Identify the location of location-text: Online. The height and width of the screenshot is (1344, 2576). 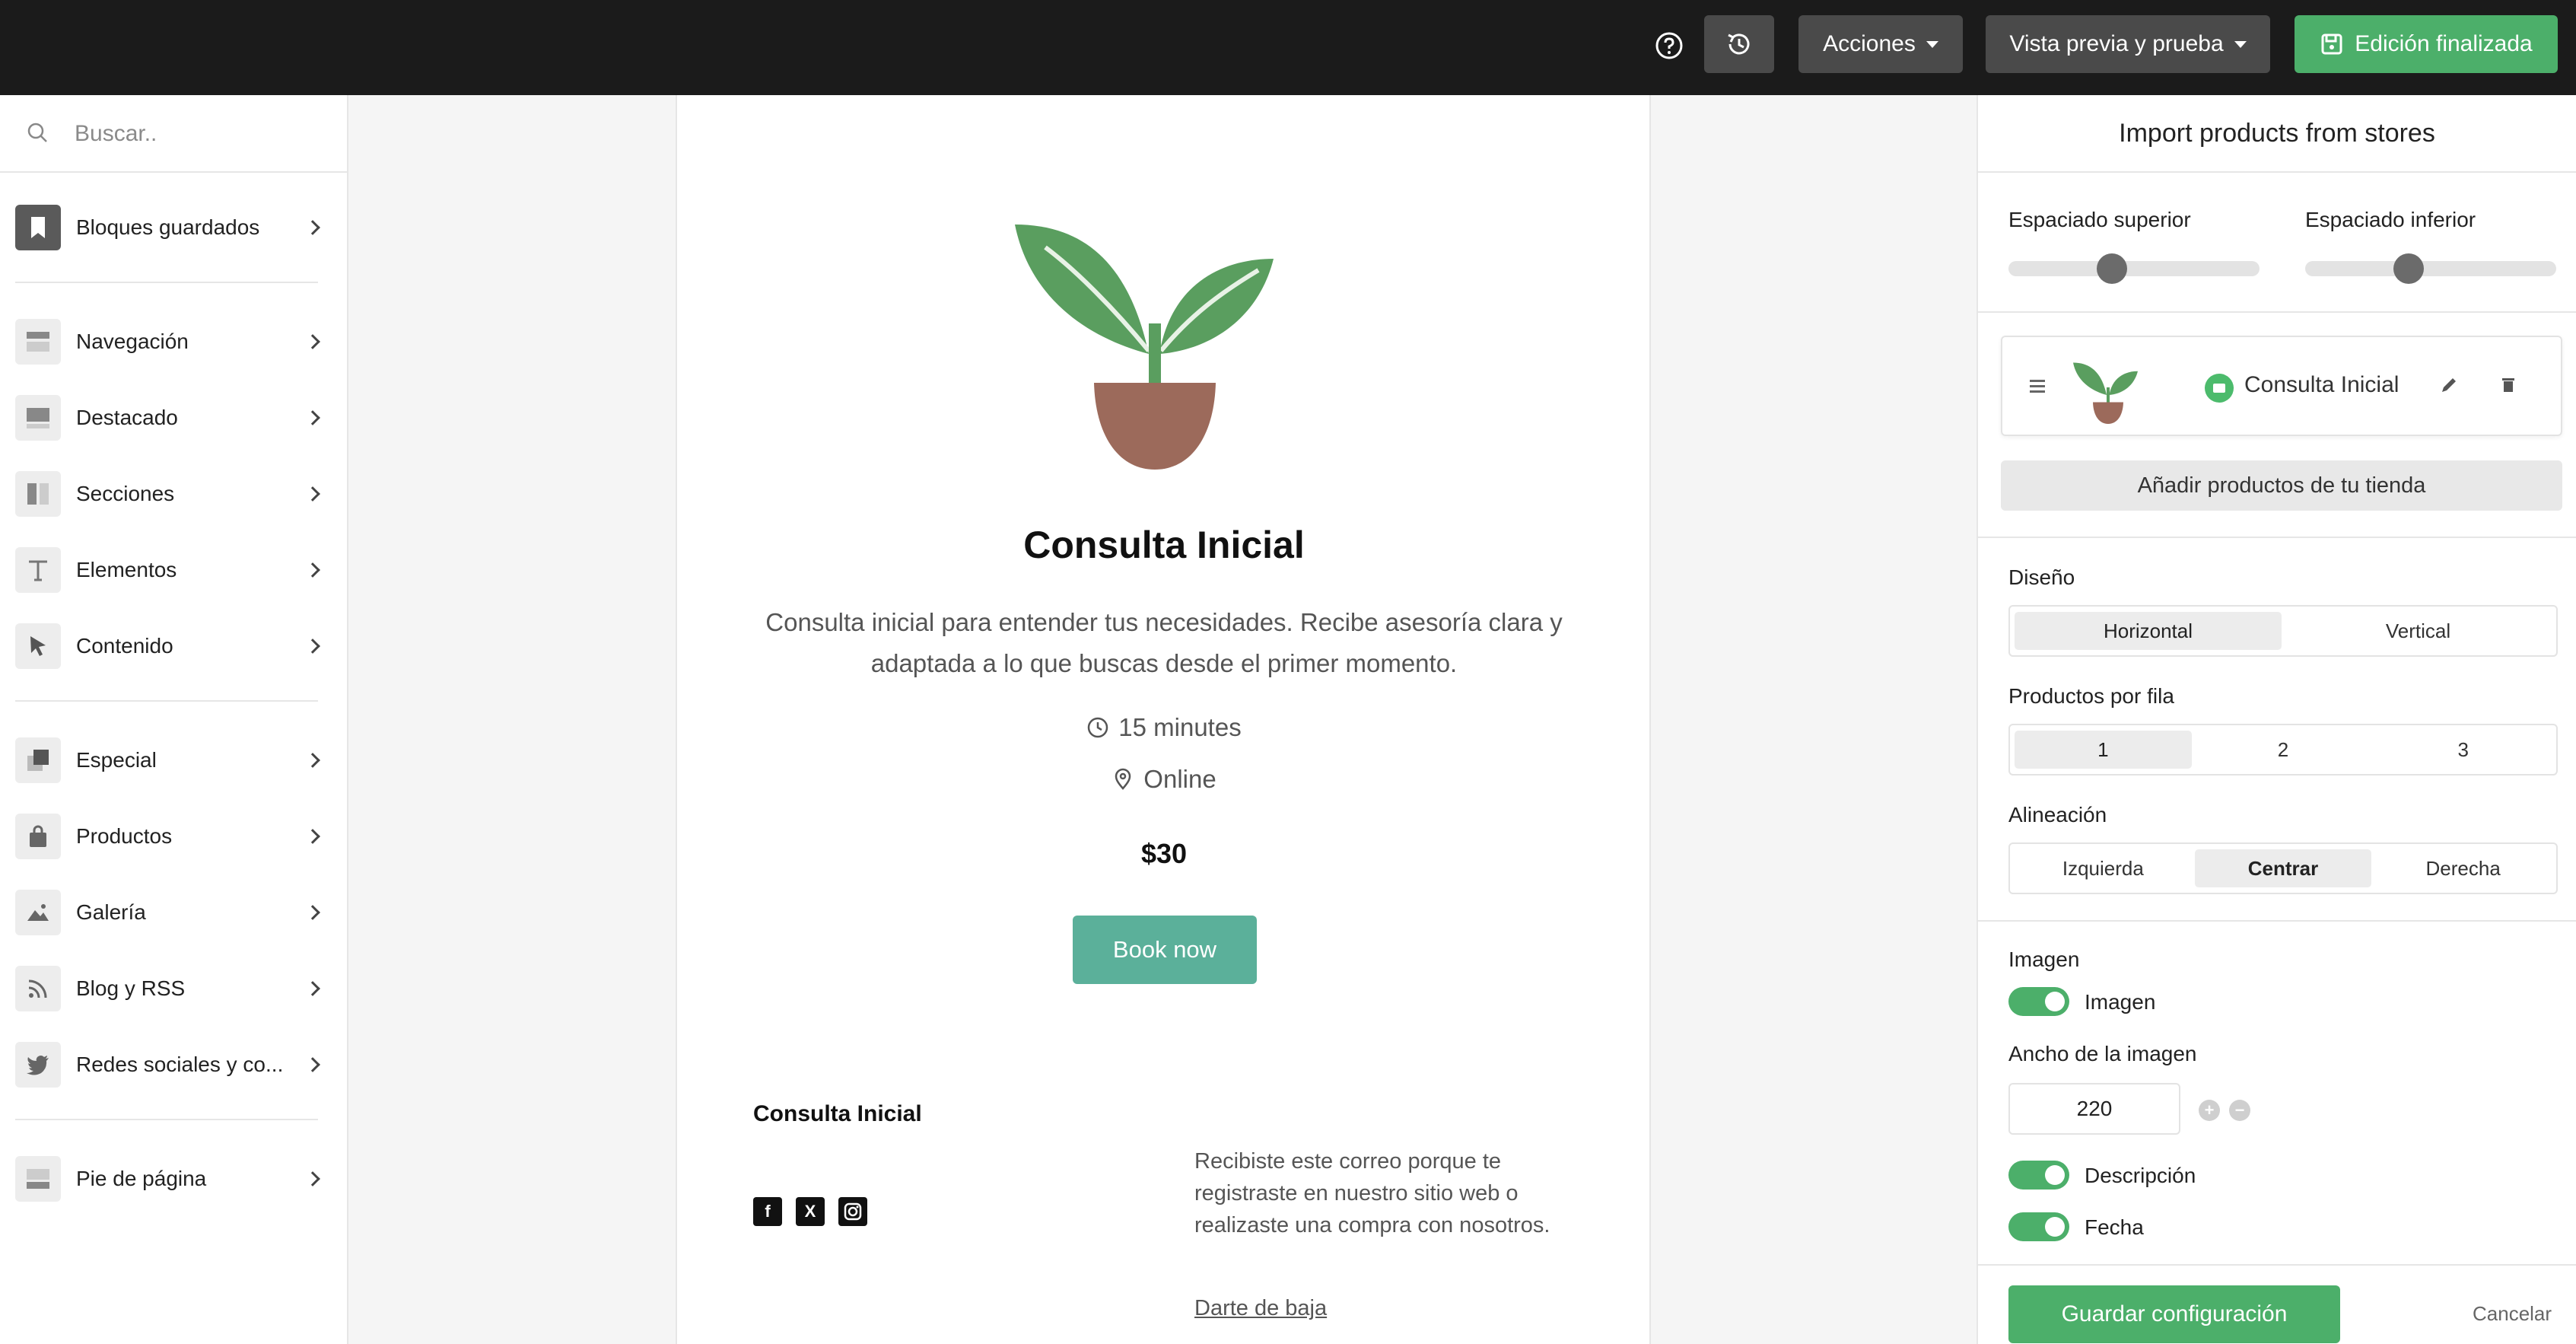
(1180, 779).